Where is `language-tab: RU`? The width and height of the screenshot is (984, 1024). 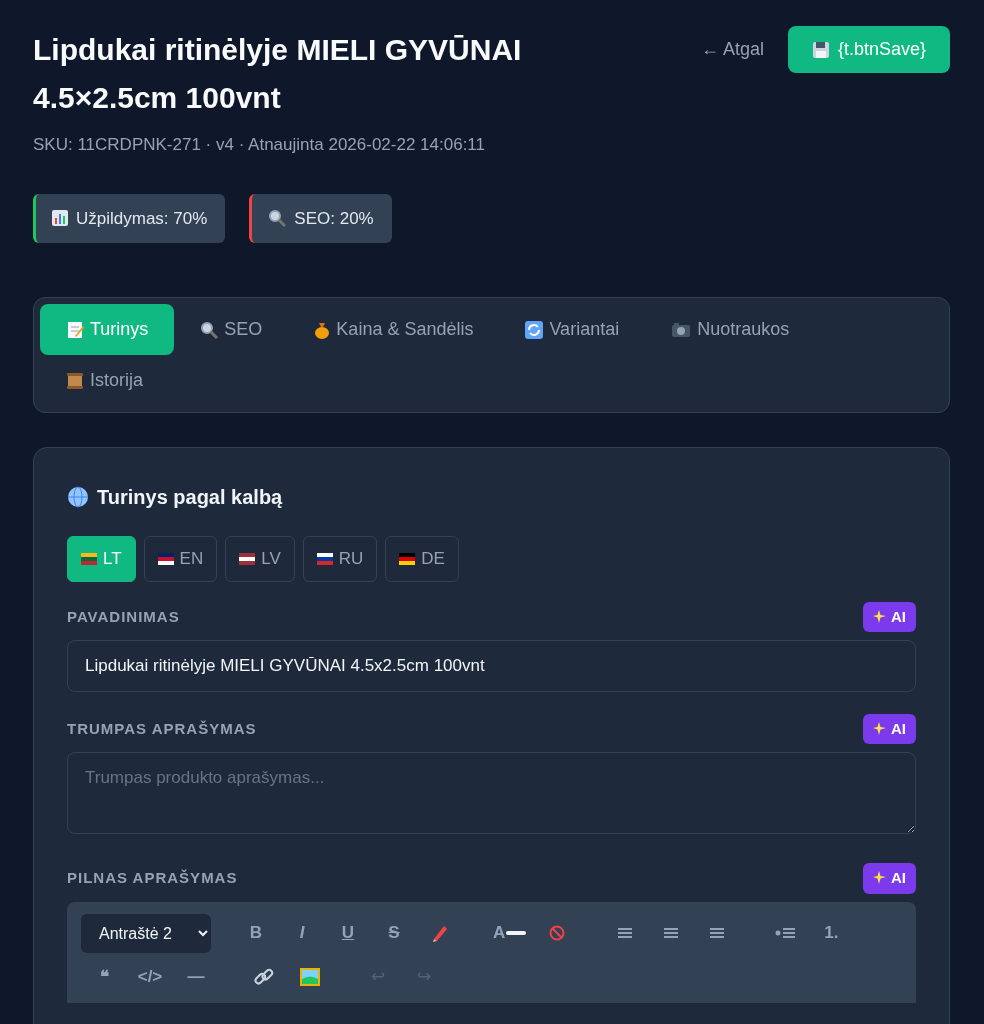
language-tab: RU is located at coordinates (340, 559).